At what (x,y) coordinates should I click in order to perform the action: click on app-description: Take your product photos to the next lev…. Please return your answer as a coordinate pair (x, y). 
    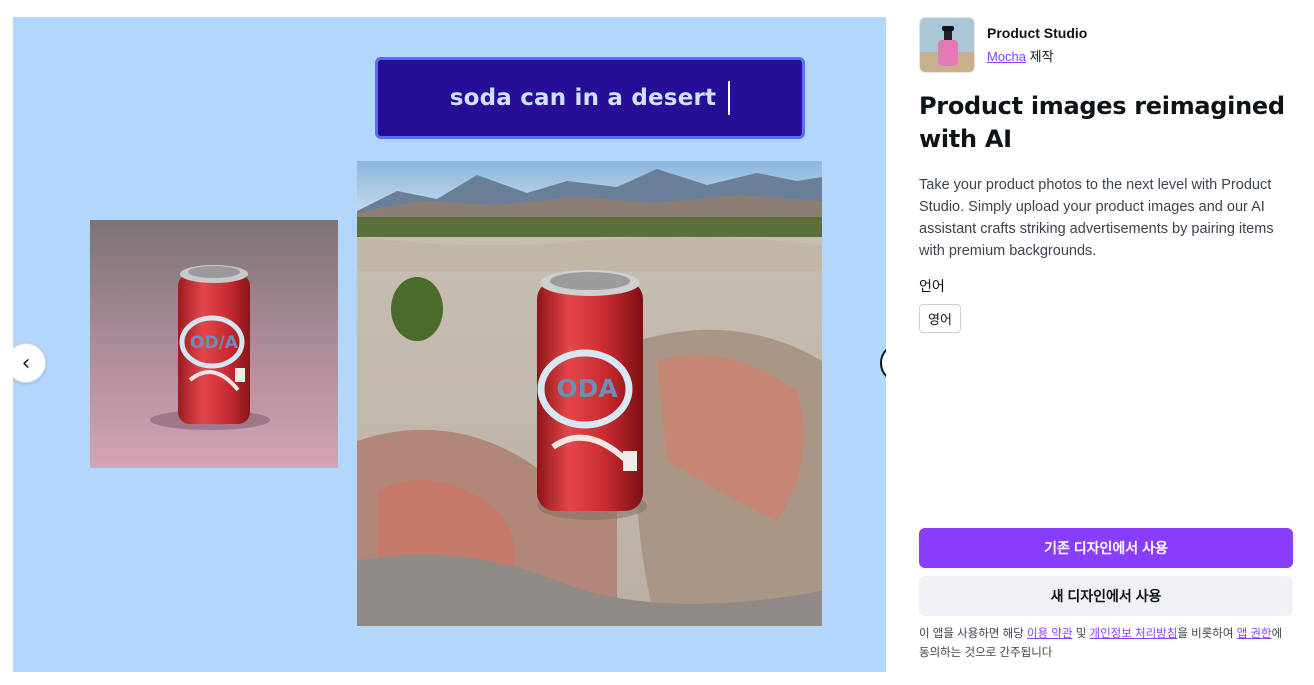
    Looking at the image, I should click on (1096, 218).